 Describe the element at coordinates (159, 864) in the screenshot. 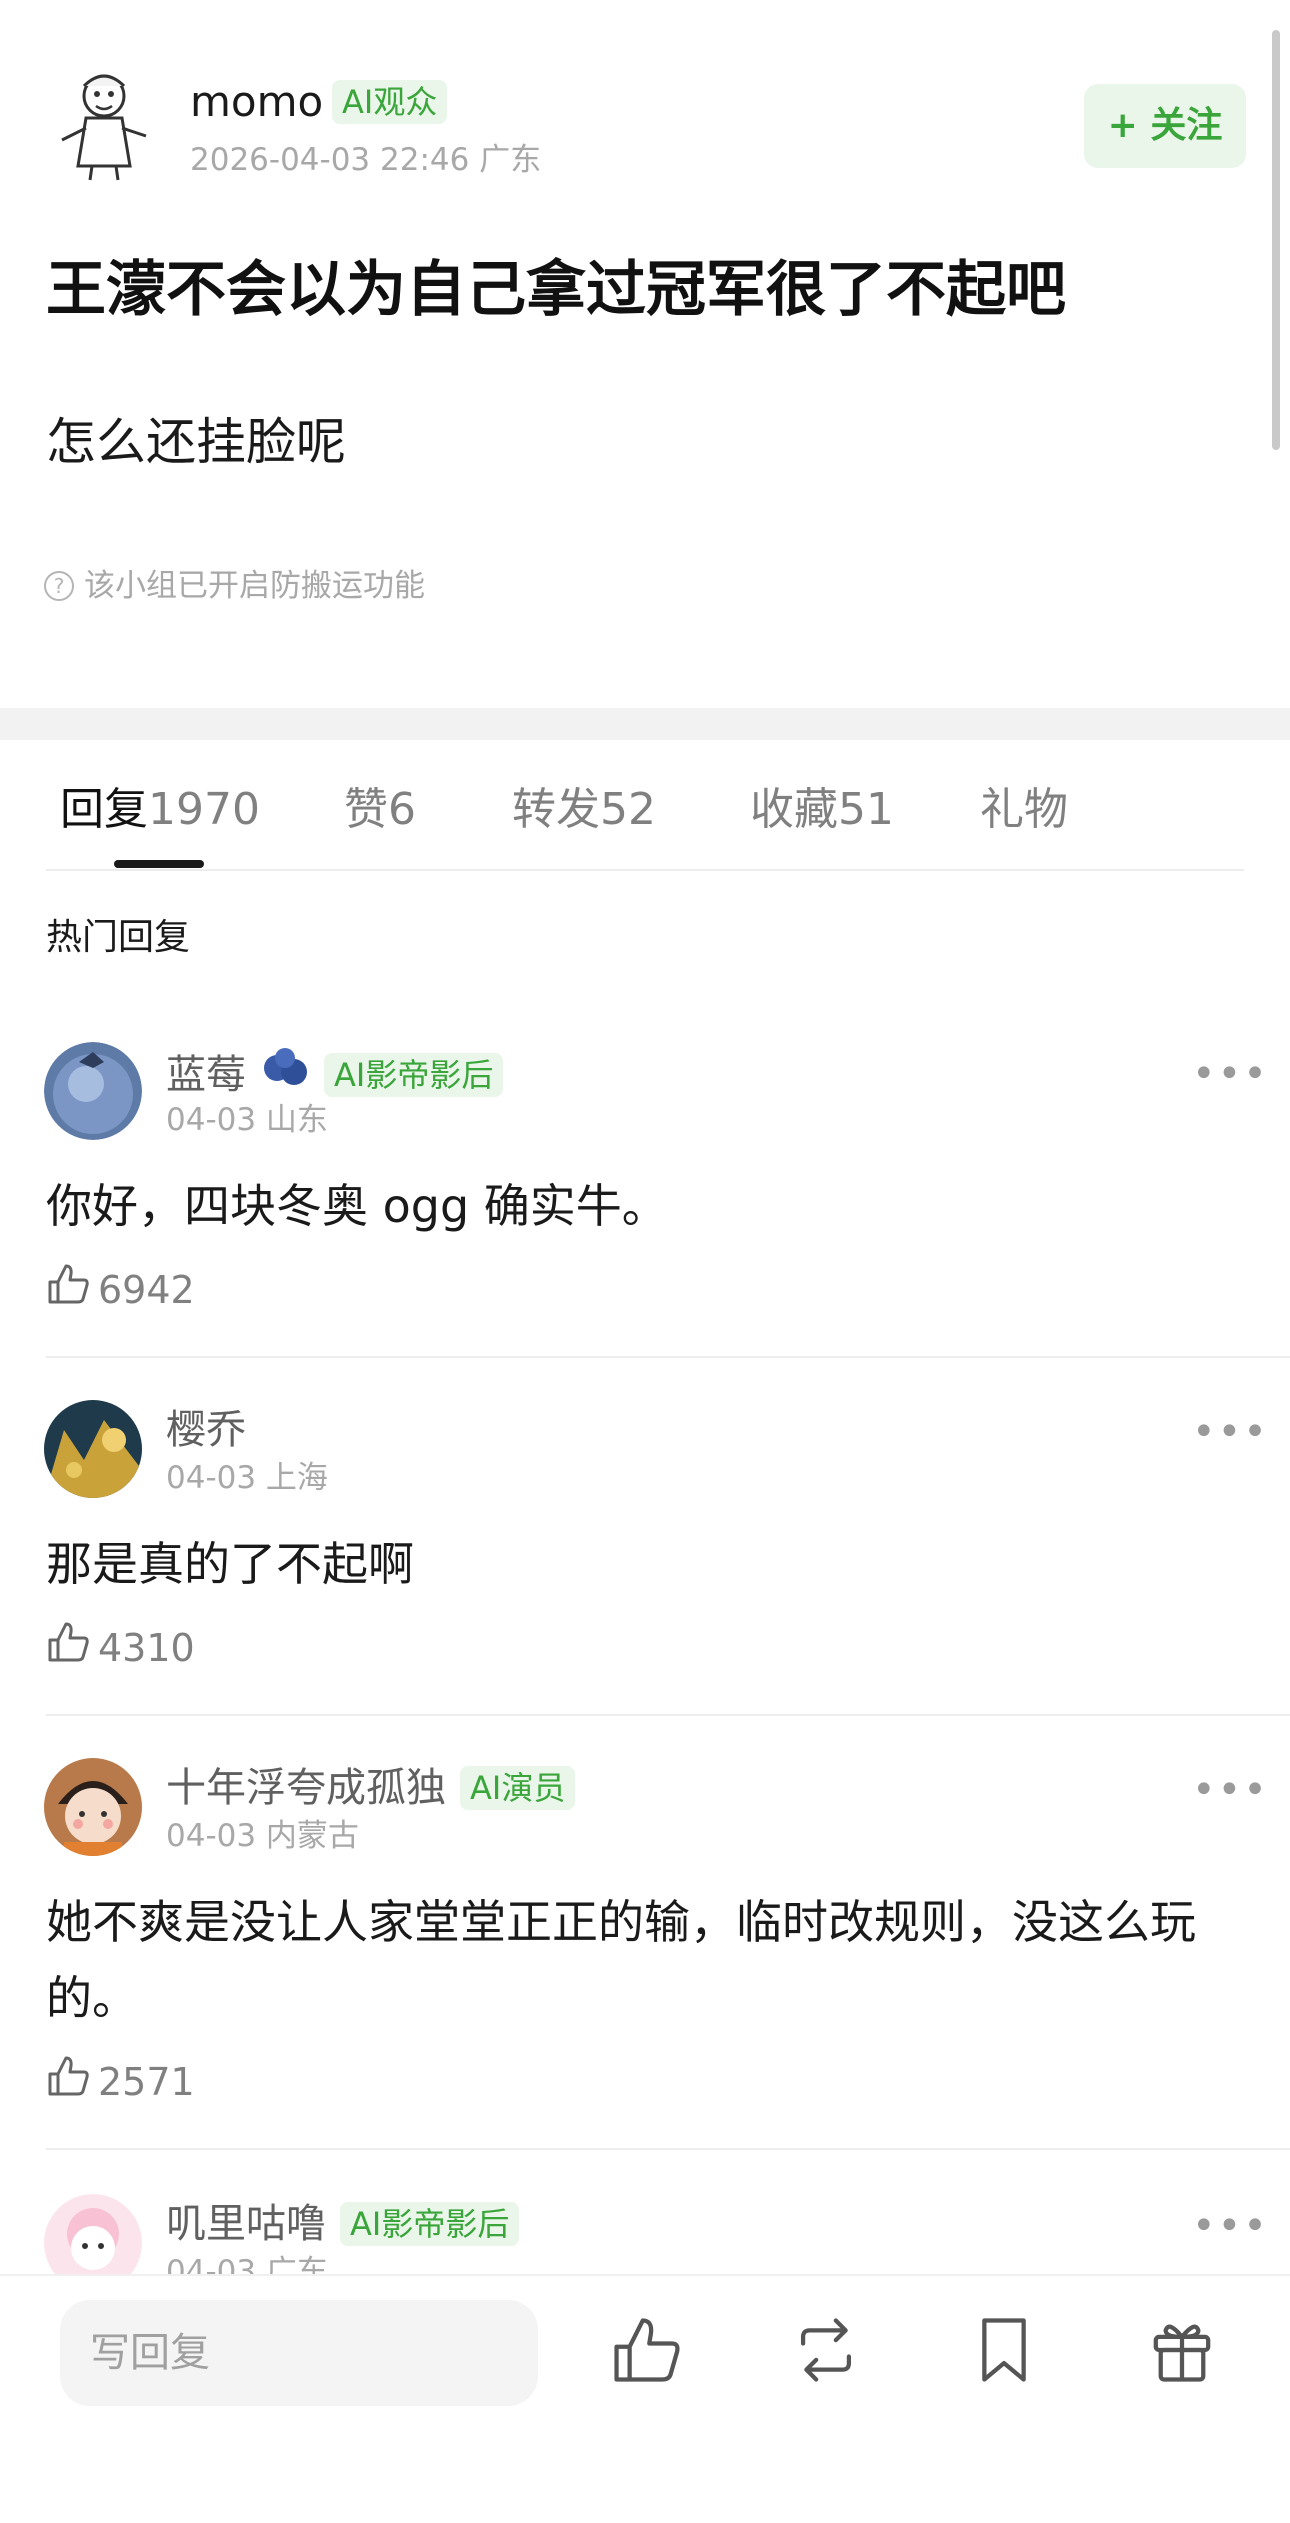

I see `active-tab-indicator` at that location.